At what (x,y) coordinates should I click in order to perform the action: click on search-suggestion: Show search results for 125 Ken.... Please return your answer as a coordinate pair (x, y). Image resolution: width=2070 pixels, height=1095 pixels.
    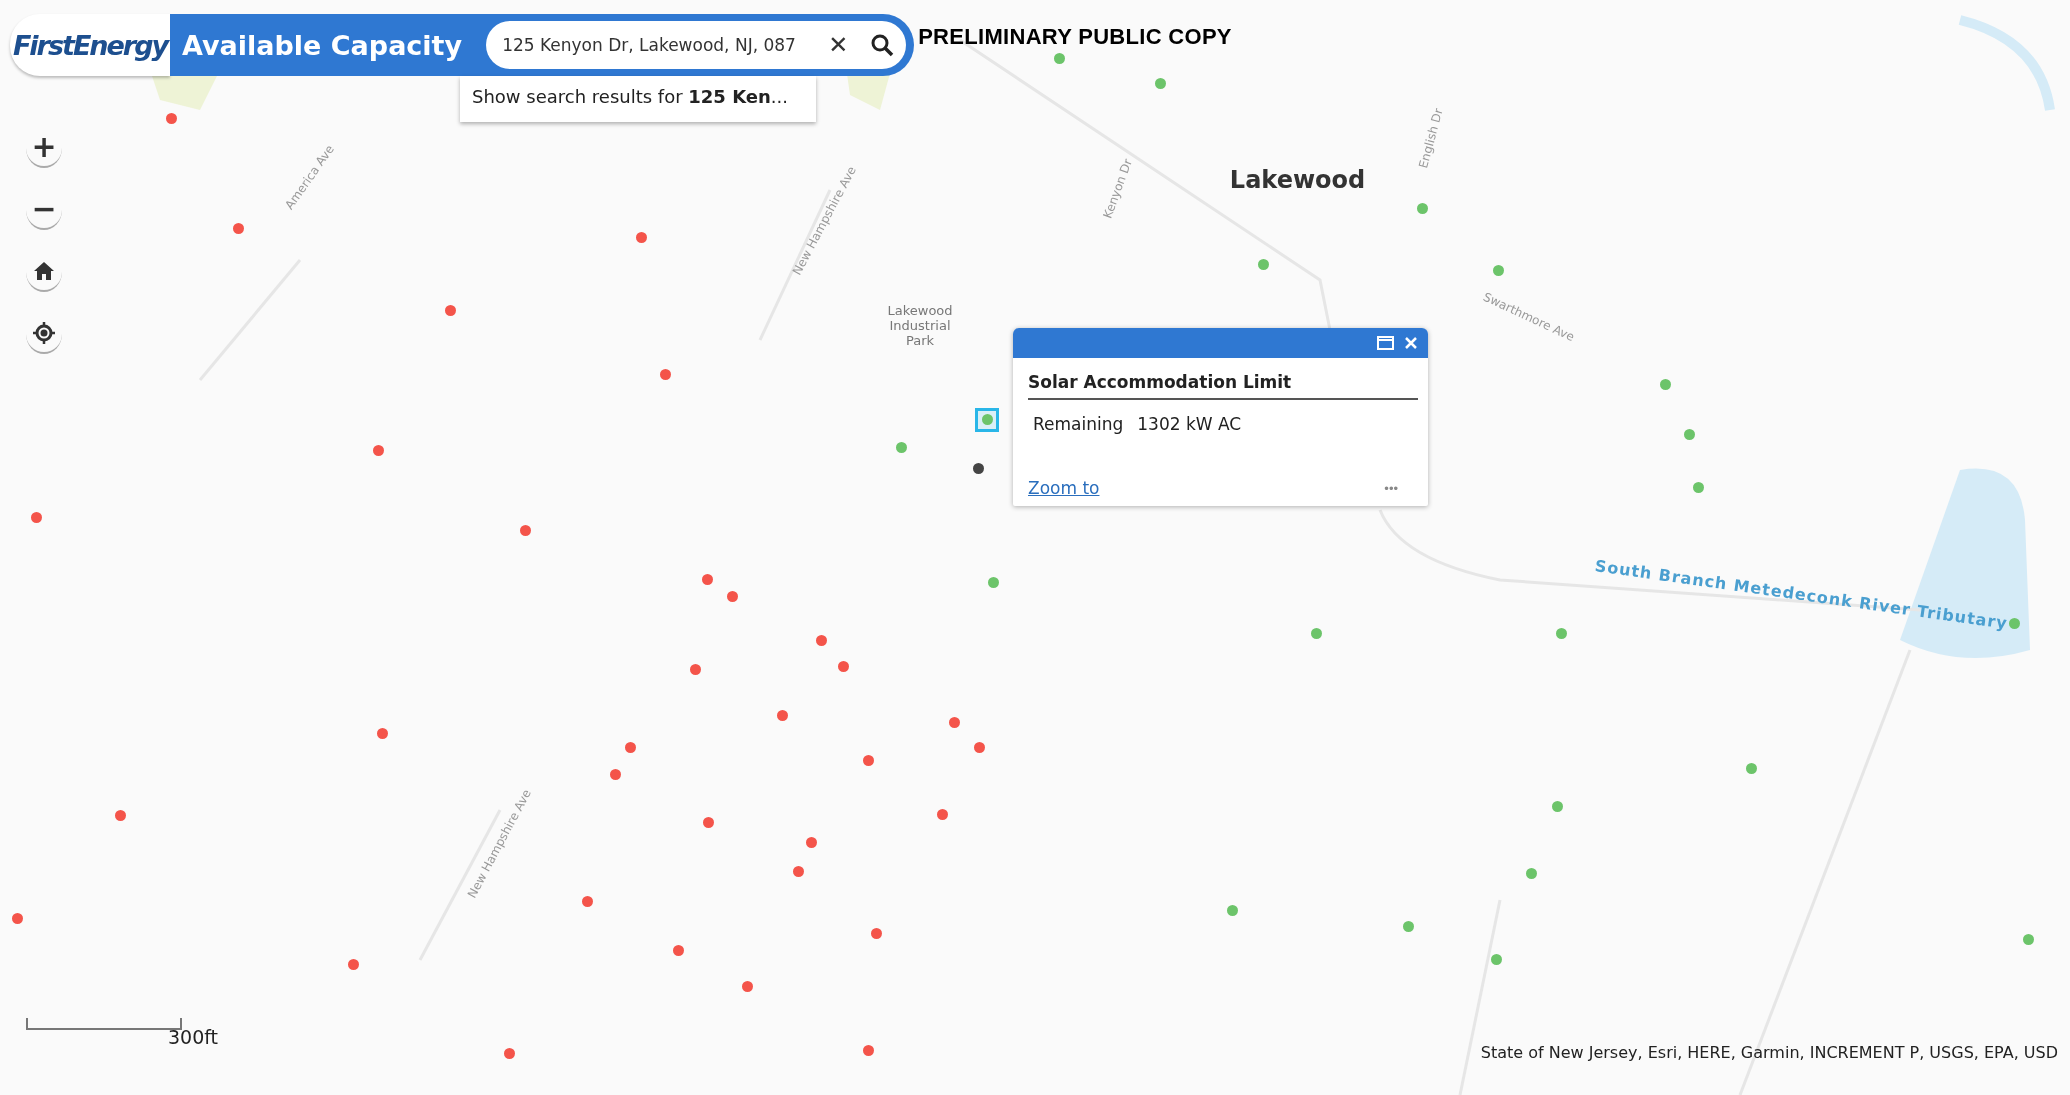
    Looking at the image, I should click on (638, 99).